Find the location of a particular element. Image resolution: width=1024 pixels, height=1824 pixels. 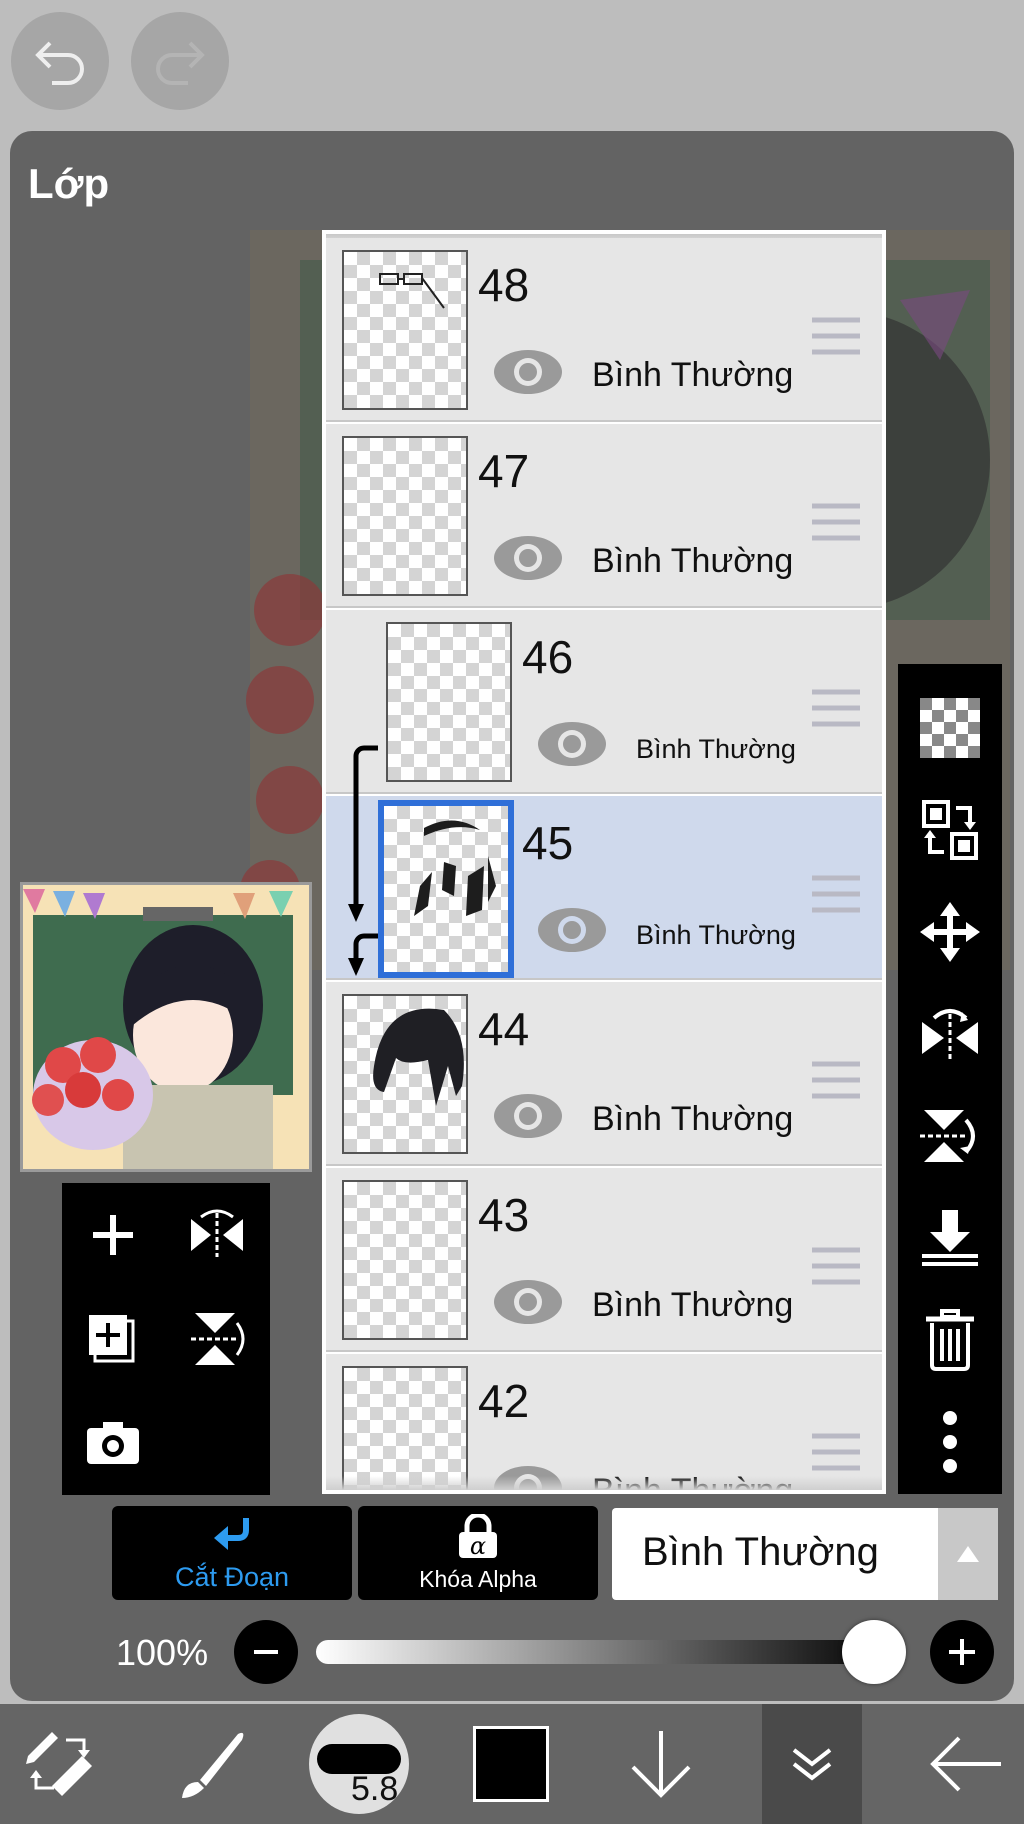

flip-horizontal-button is located at coordinates (217, 1235).